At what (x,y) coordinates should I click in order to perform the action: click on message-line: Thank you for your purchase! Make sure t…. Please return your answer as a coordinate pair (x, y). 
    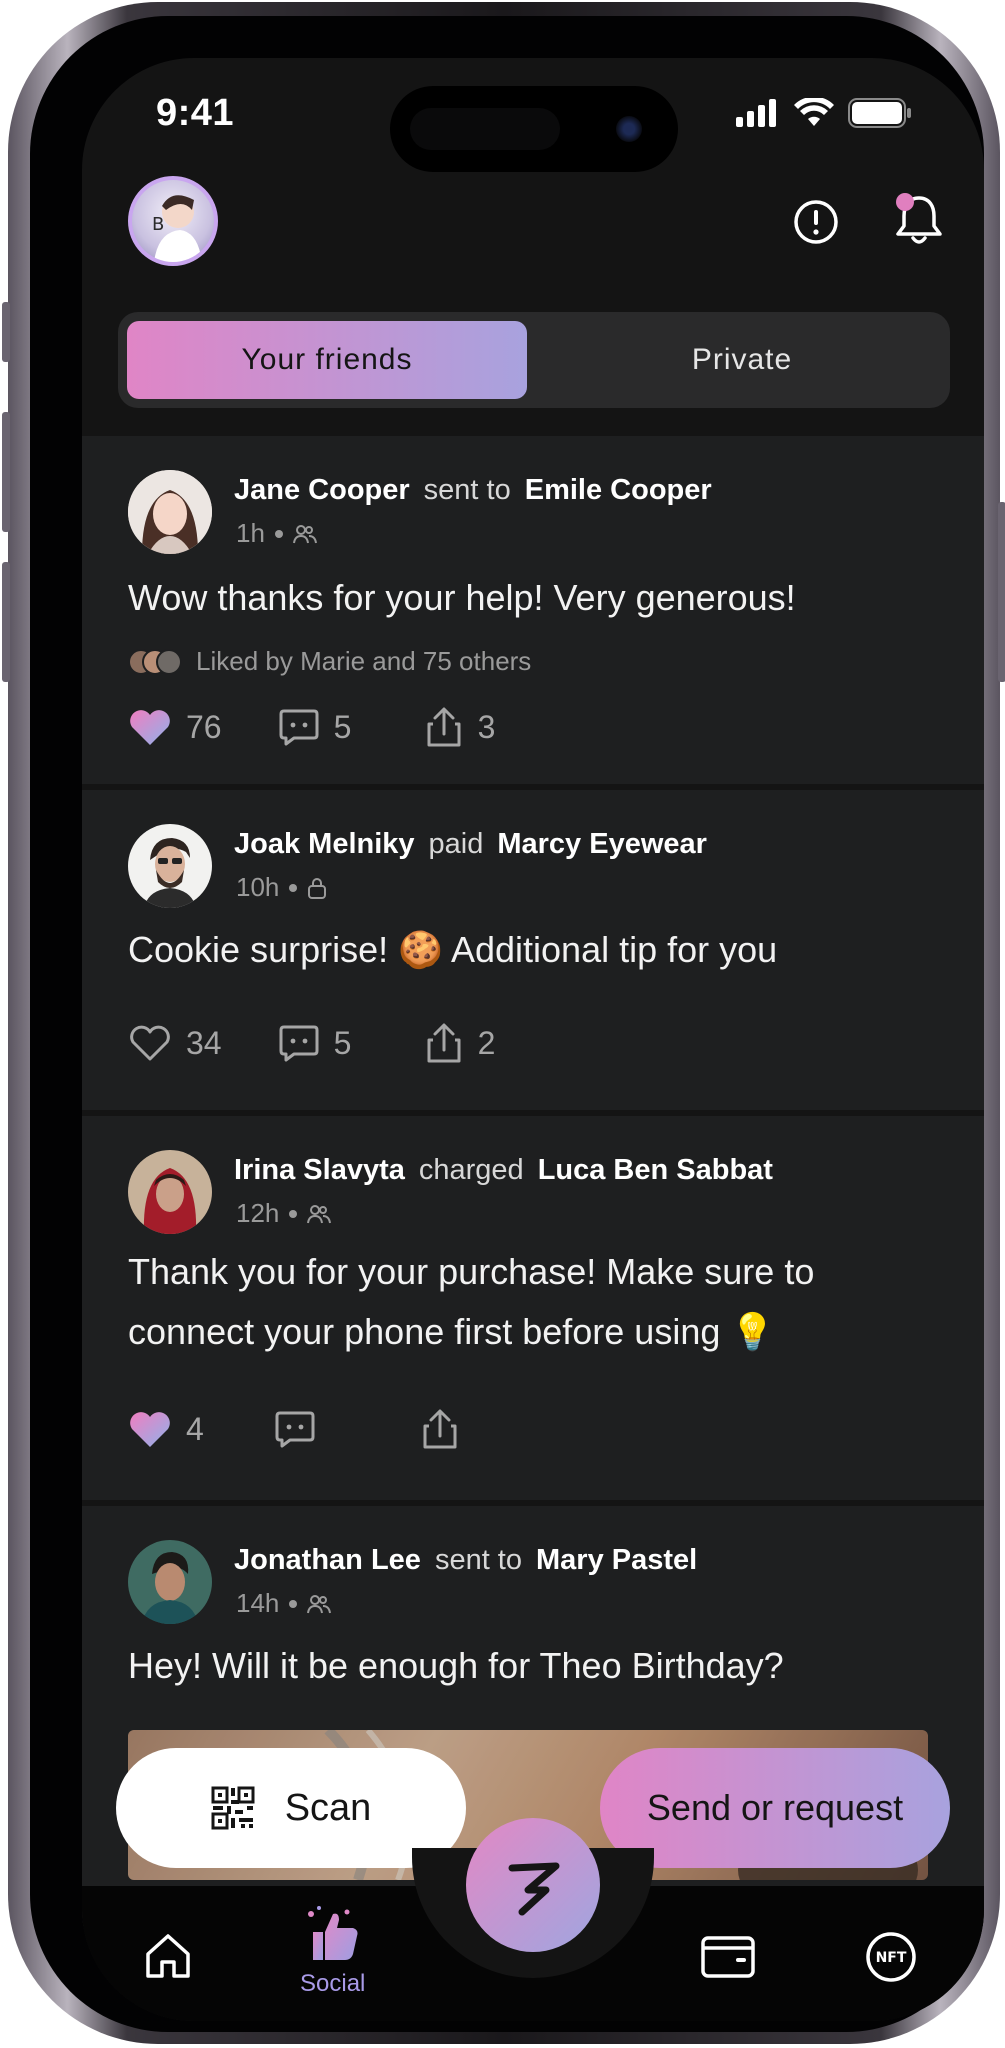
    Looking at the image, I should click on (471, 1271).